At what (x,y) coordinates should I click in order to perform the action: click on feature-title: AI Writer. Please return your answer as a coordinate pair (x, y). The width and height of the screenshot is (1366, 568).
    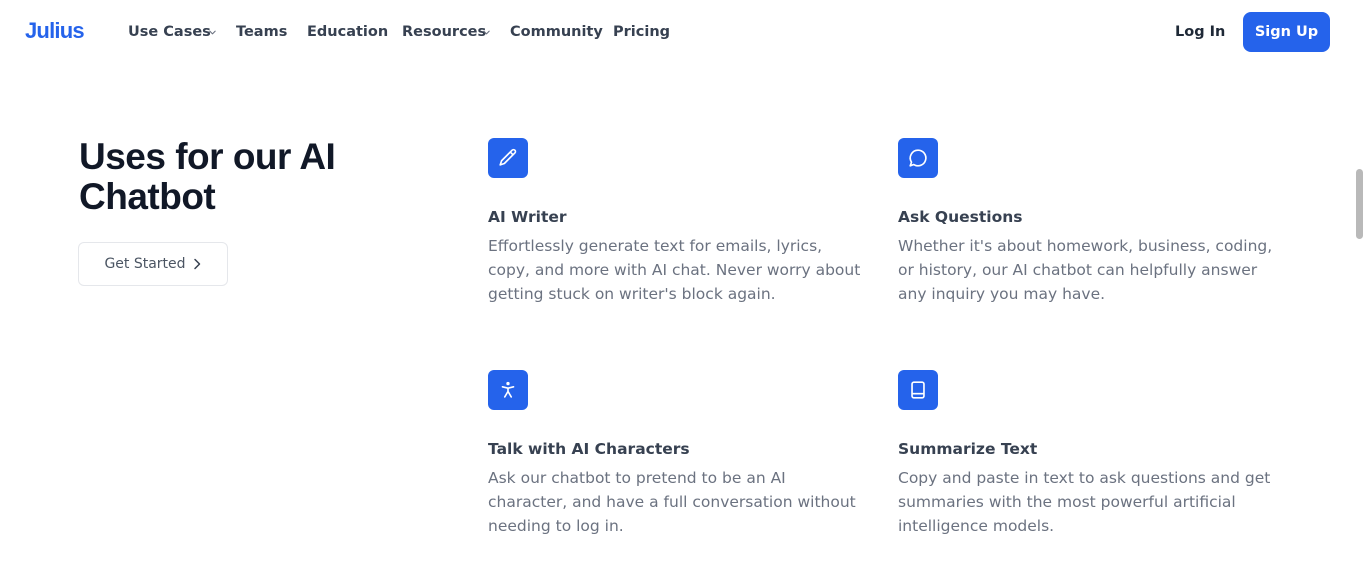
    Looking at the image, I should click on (527, 217).